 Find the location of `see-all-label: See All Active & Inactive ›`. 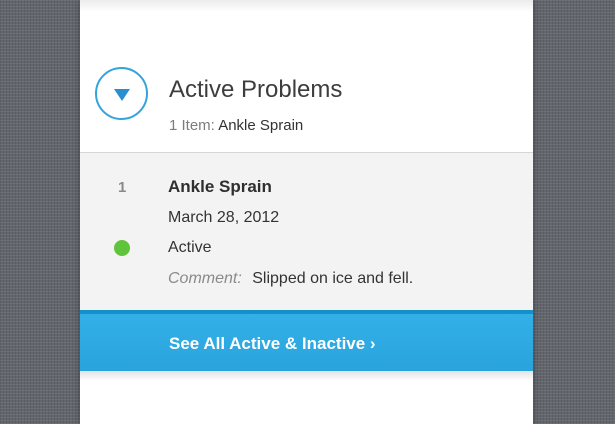

see-all-label: See All Active & Inactive › is located at coordinates (272, 343).